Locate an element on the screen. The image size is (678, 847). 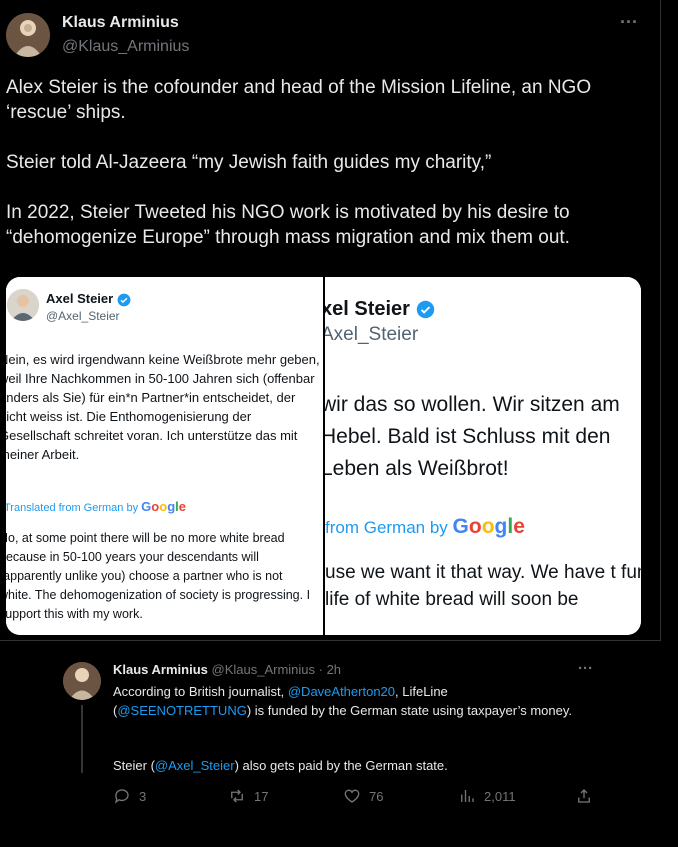
retweet-button: 17 is located at coordinates (248, 796).